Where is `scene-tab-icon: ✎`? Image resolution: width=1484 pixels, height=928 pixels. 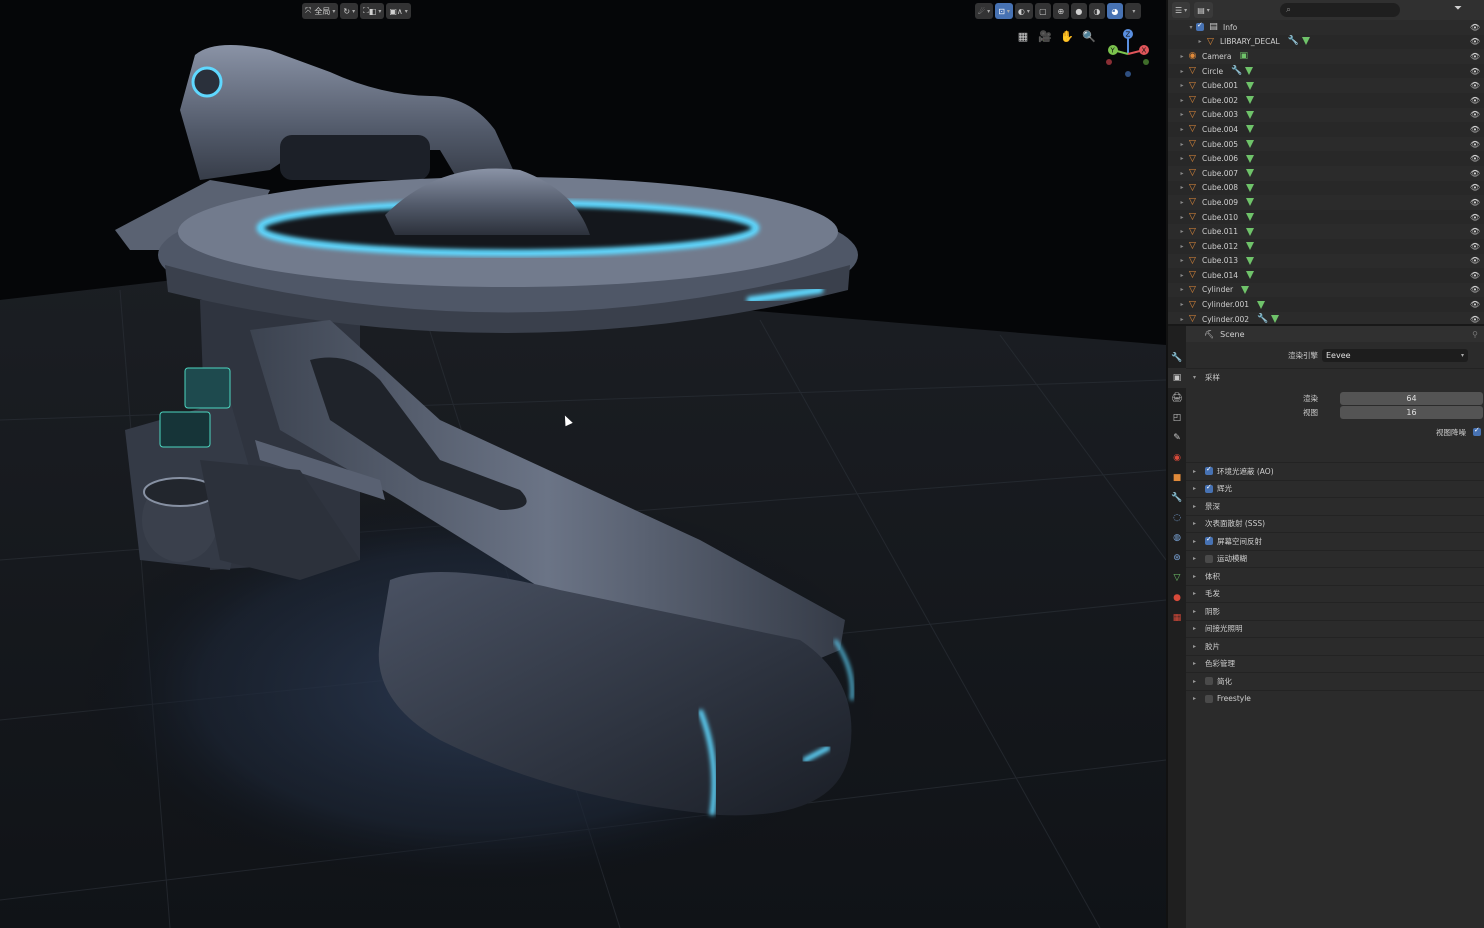 scene-tab-icon: ✎ is located at coordinates (1177, 438).